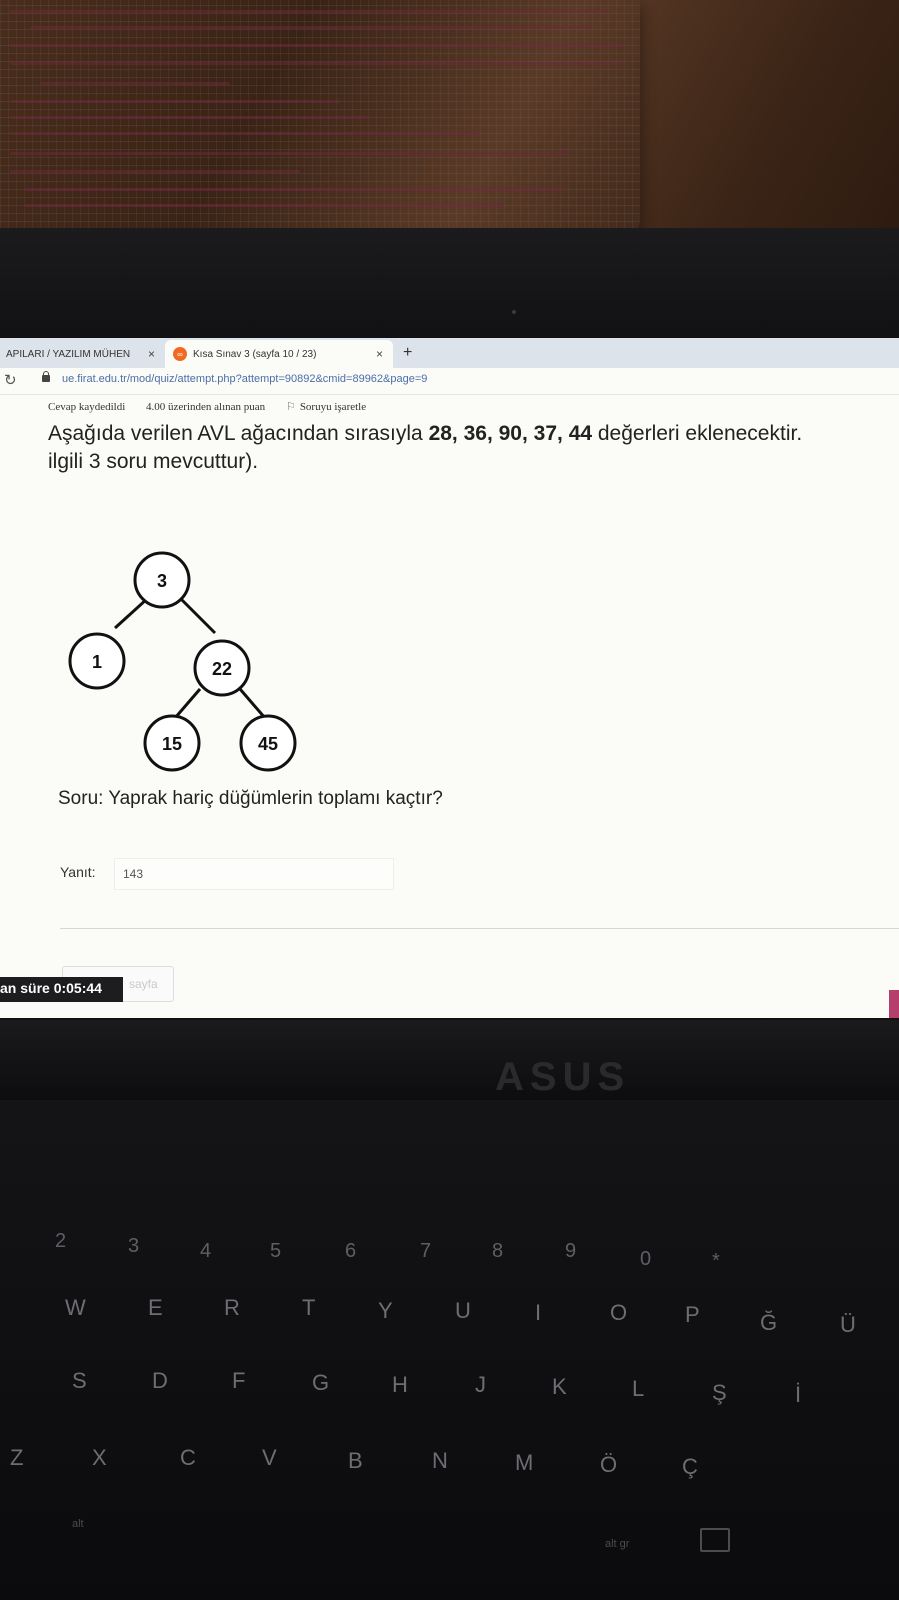 This screenshot has width=899, height=1600. I want to click on new-tab-button: +, so click(407, 353).